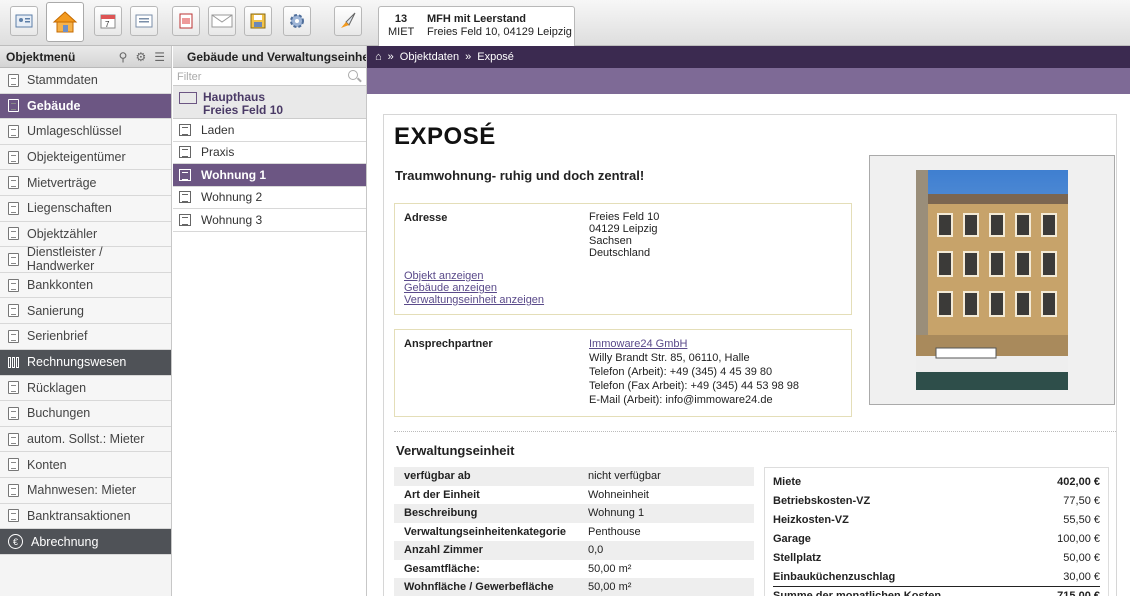  Describe the element at coordinates (822, 500) in the screenshot. I see `cost-key: Betriebskosten-VZ` at that location.